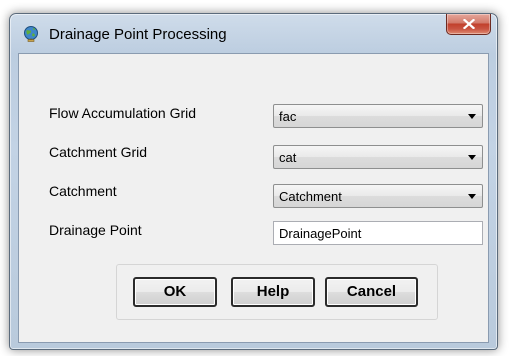 This screenshot has width=512, height=356. What do you see at coordinates (378, 196) in the screenshot?
I see `catchment-dropdown: Catchment` at bounding box center [378, 196].